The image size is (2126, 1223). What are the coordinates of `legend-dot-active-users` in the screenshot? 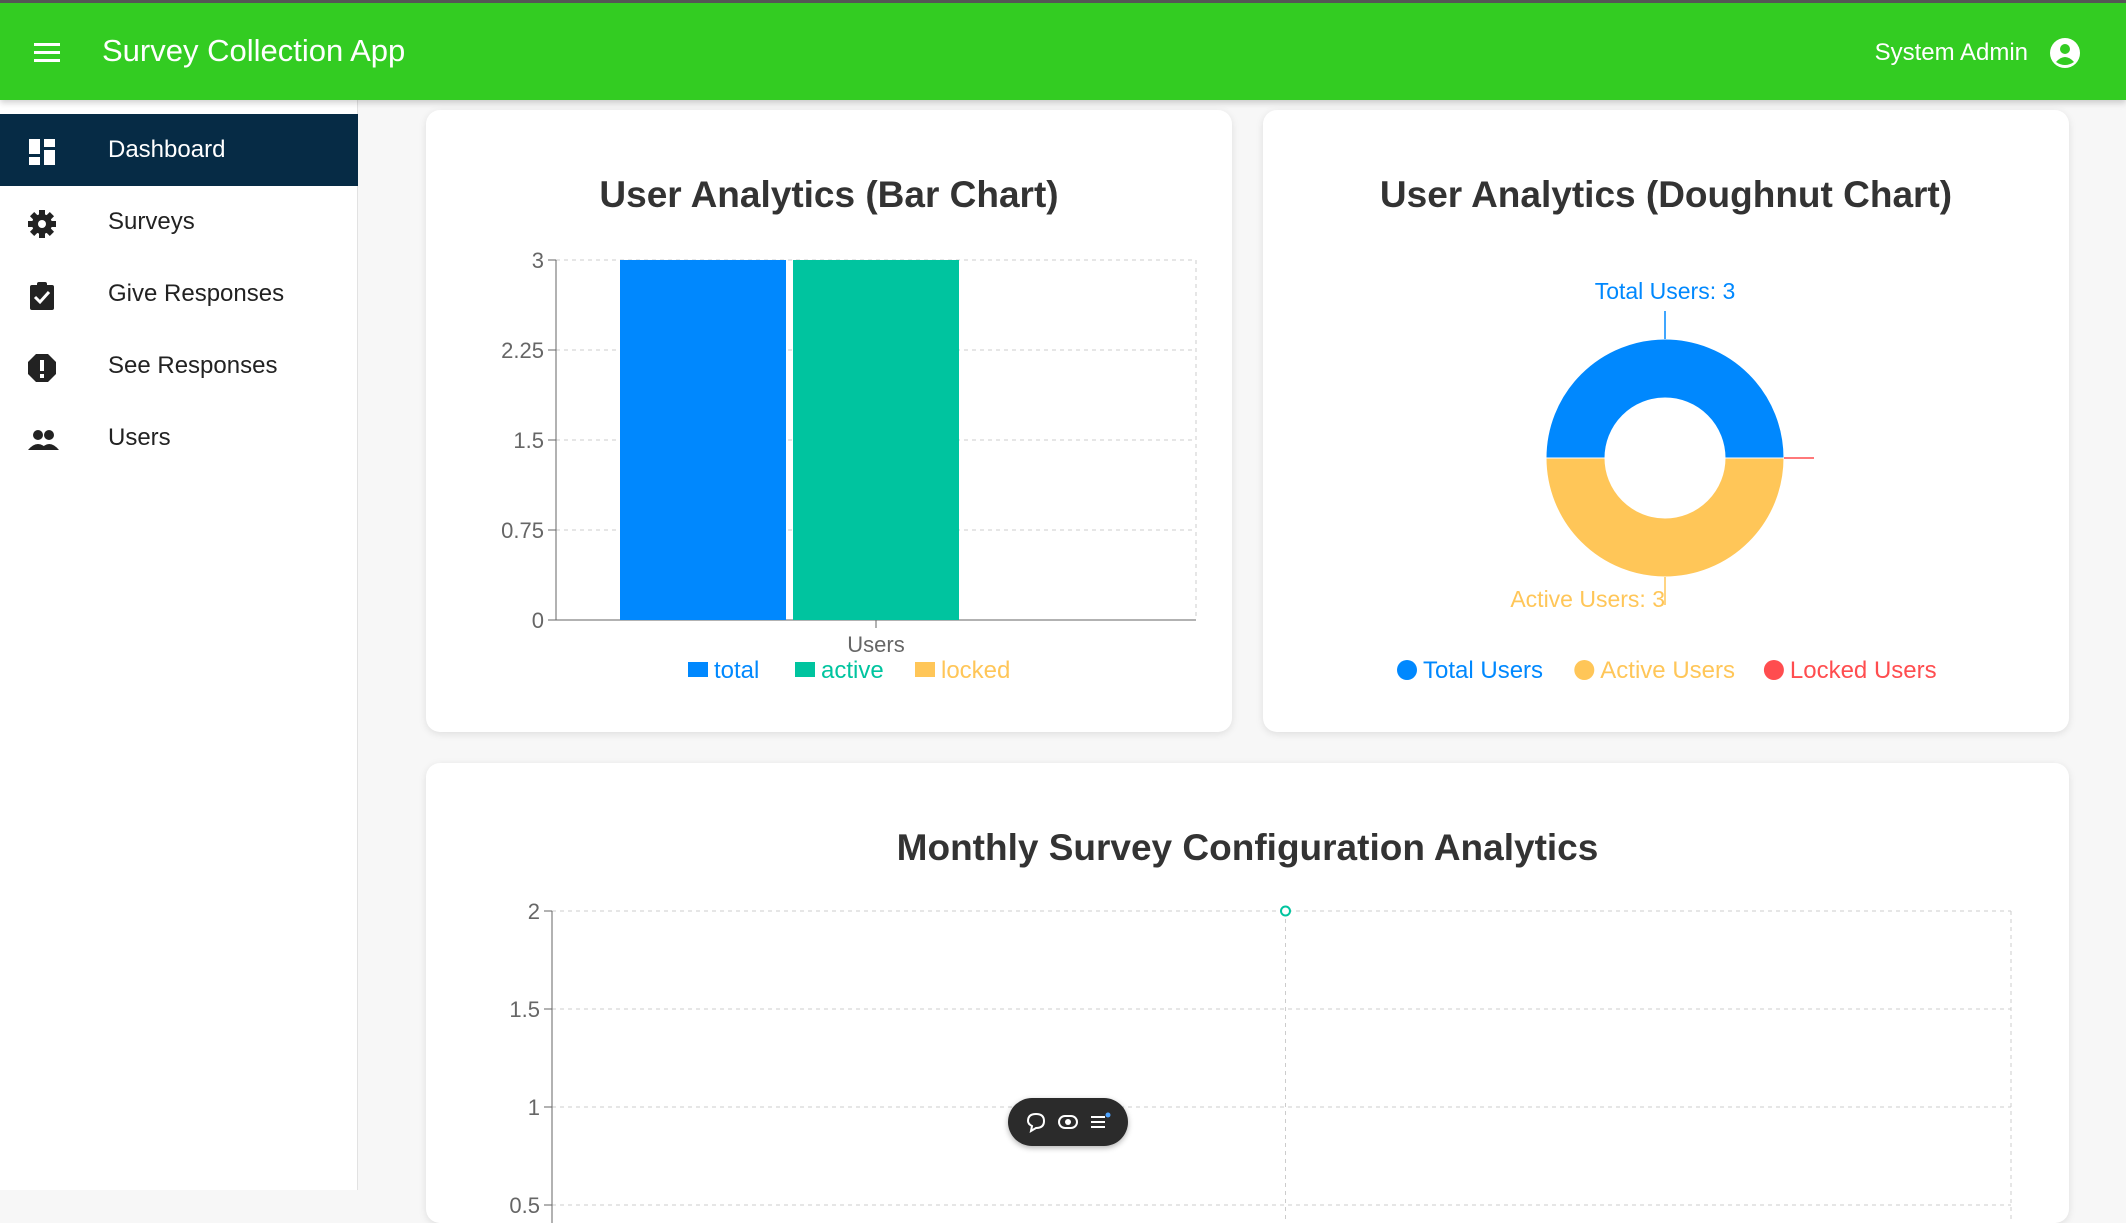 It's located at (1584, 670).